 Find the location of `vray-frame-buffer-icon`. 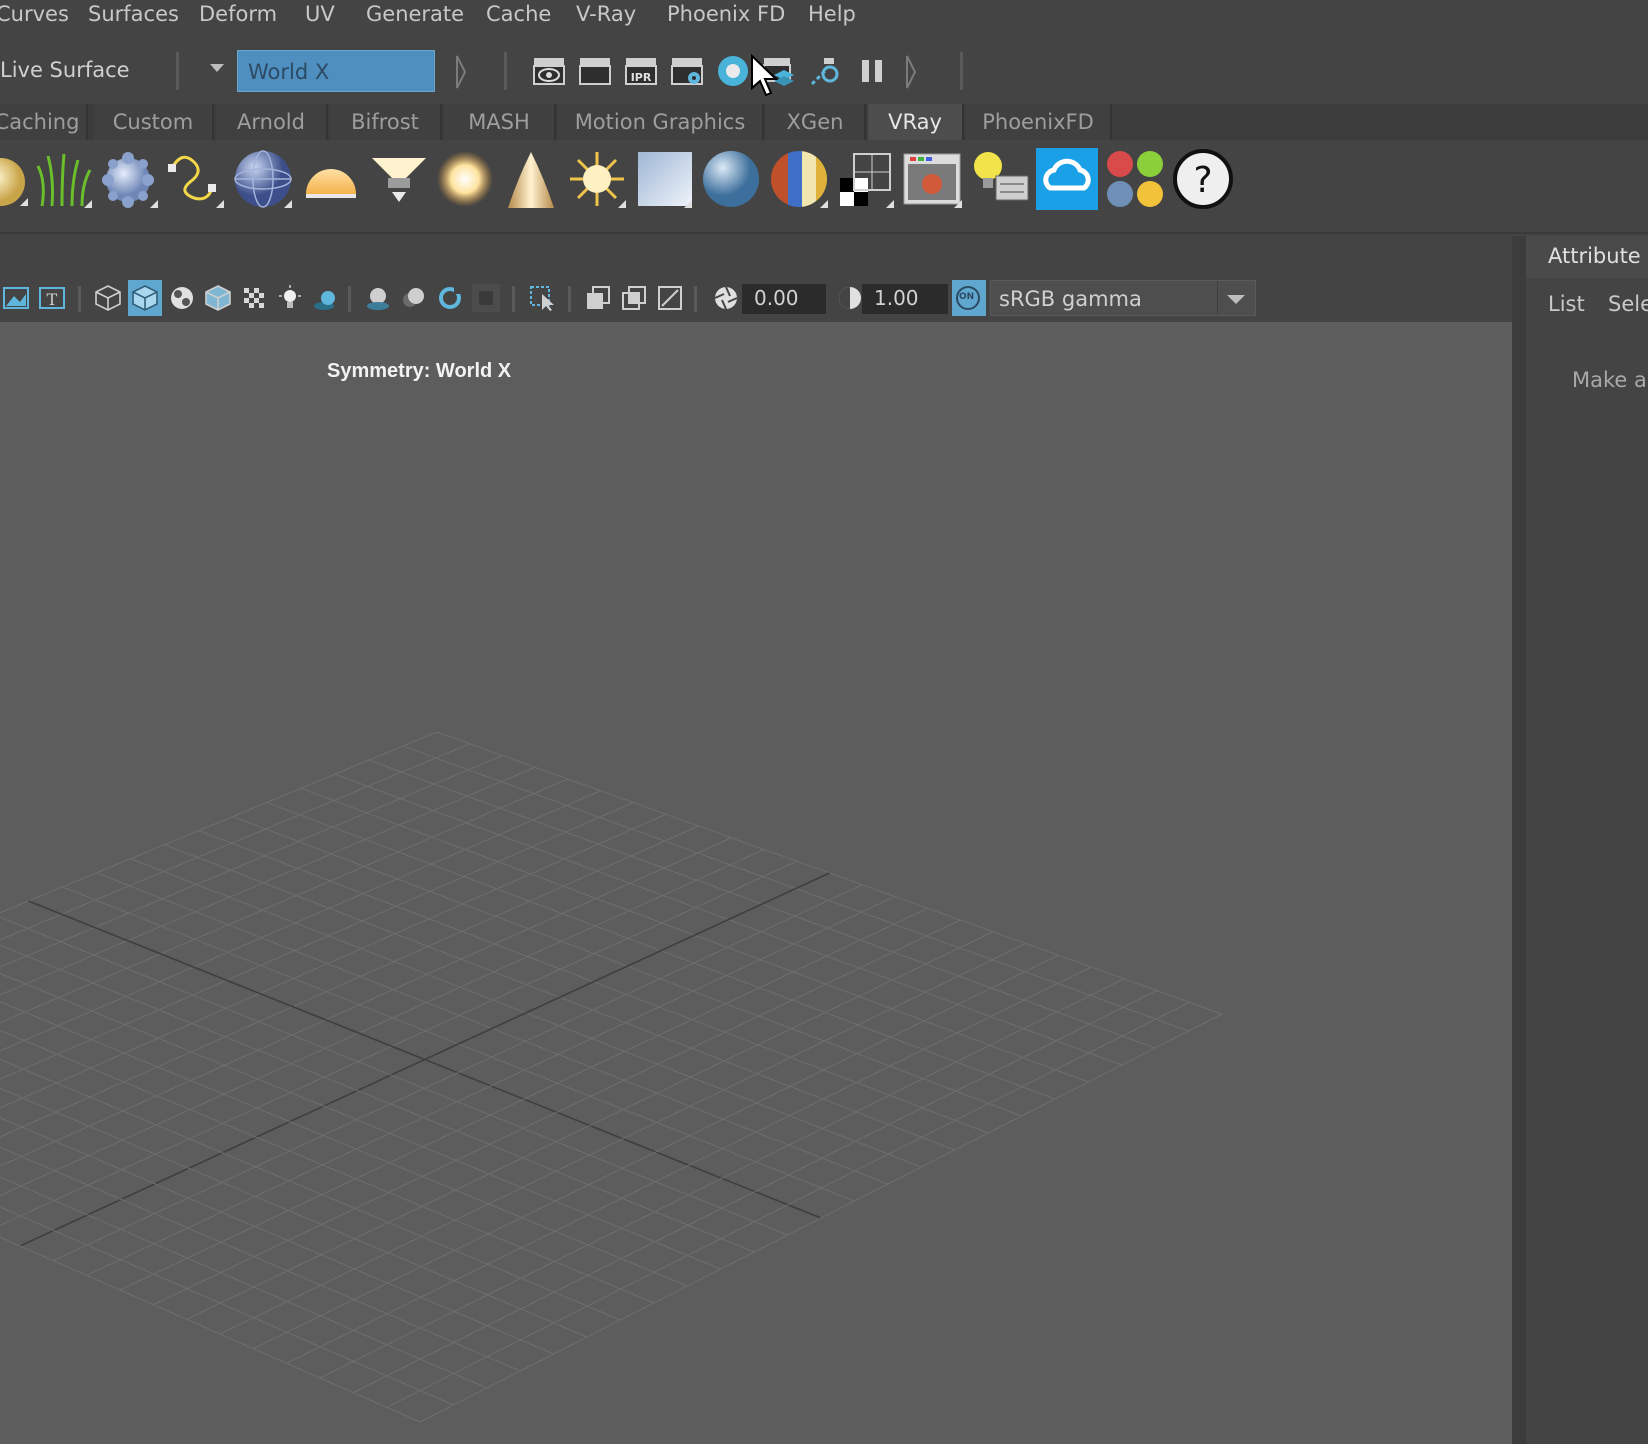

vray-frame-buffer-icon is located at coordinates (933, 179).